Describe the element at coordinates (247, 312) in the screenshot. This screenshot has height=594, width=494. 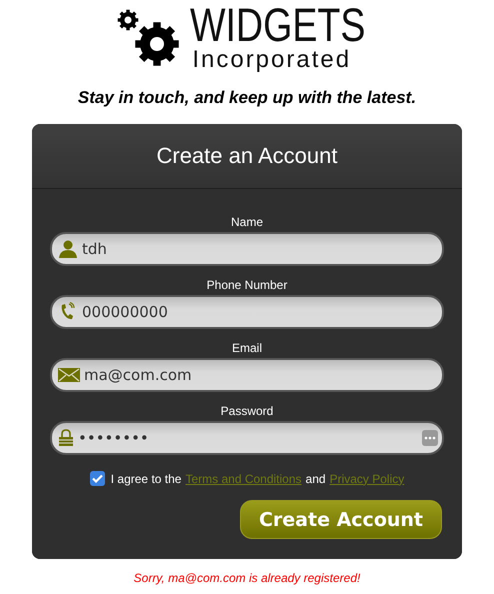
I see `input-field: 000000000` at that location.